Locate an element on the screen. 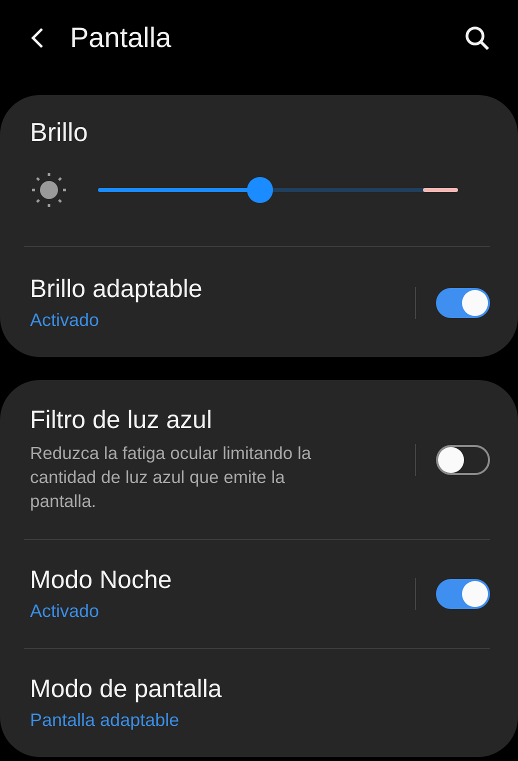 Image resolution: width=518 pixels, height=761 pixels. page-title: Pantalla is located at coordinates (121, 38).